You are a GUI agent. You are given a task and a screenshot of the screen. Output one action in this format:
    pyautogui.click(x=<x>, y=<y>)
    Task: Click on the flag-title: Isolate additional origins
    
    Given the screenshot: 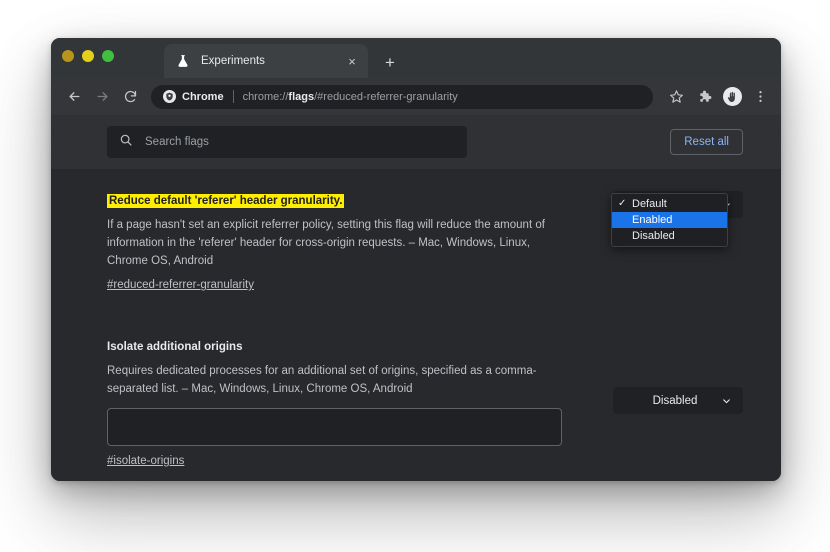 What is the action you would take?
    pyautogui.click(x=175, y=347)
    